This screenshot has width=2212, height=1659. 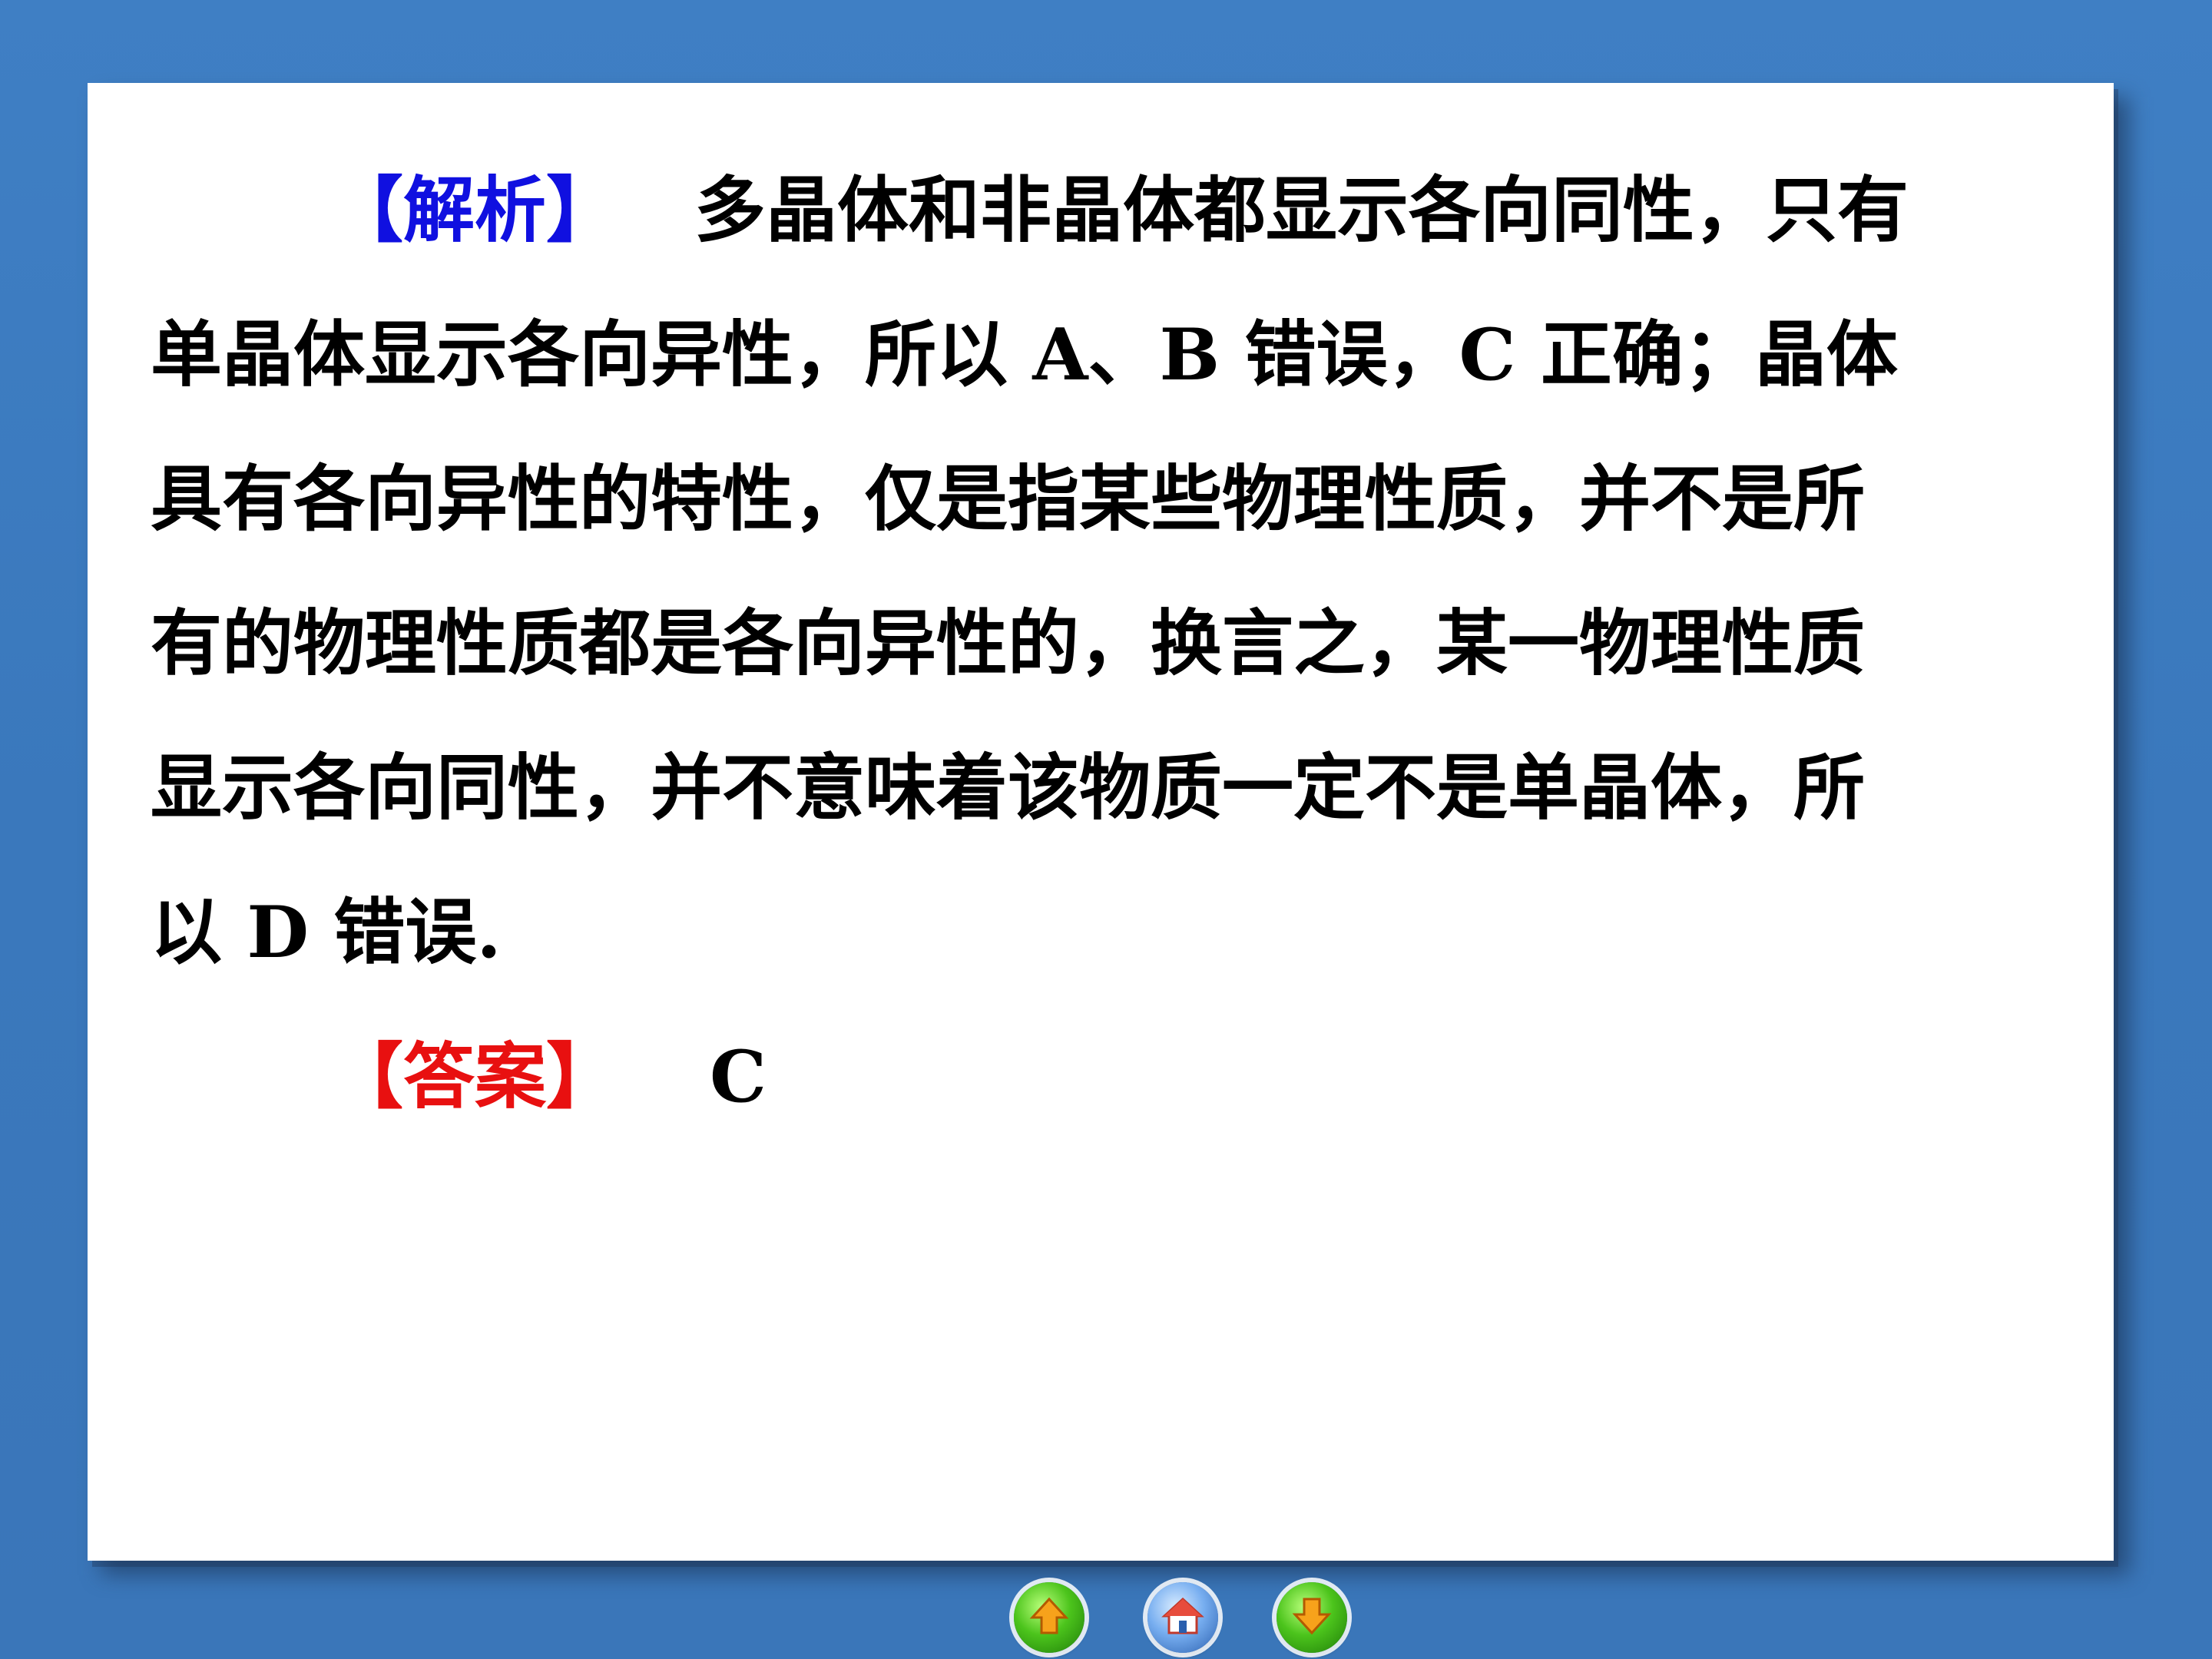 What do you see at coordinates (1008, 499) in the screenshot?
I see `analysis-line-3: 具有各向异性的特性，仅是指某些物理性质，并不是所` at bounding box center [1008, 499].